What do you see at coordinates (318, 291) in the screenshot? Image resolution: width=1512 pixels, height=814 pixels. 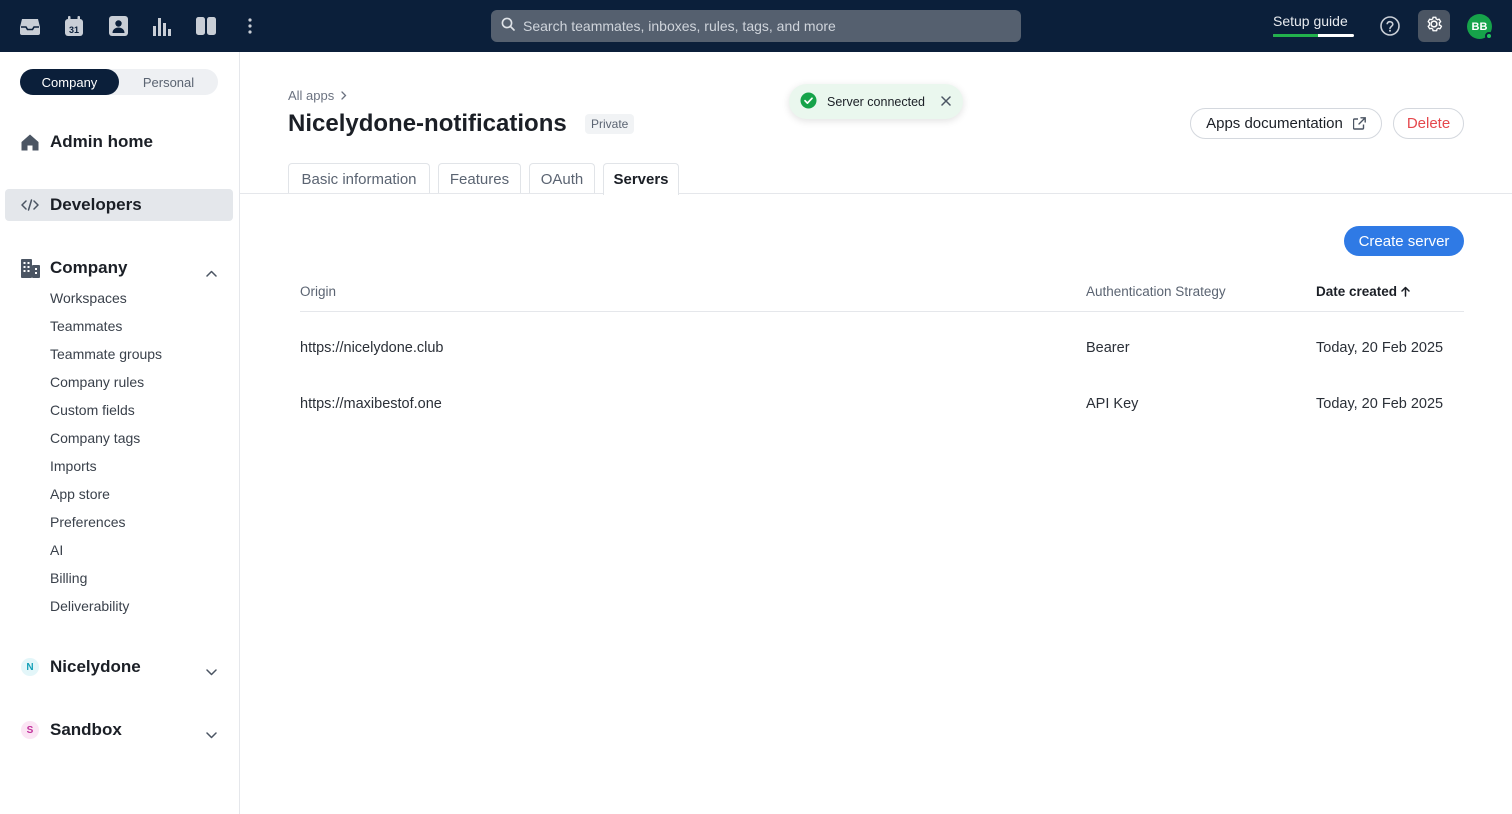 I see `column-header-origin: Origin` at bounding box center [318, 291].